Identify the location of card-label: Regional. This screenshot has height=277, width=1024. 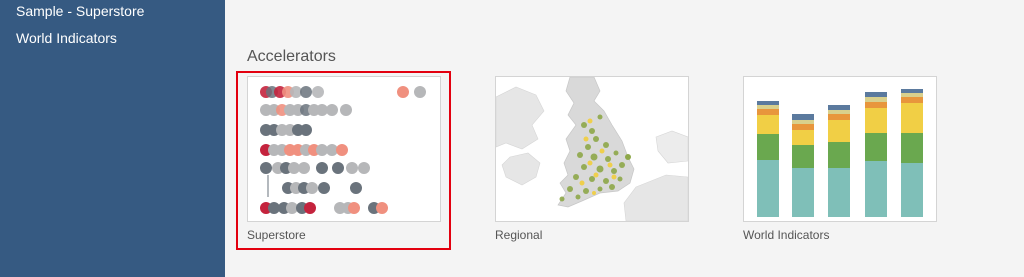
(518, 235).